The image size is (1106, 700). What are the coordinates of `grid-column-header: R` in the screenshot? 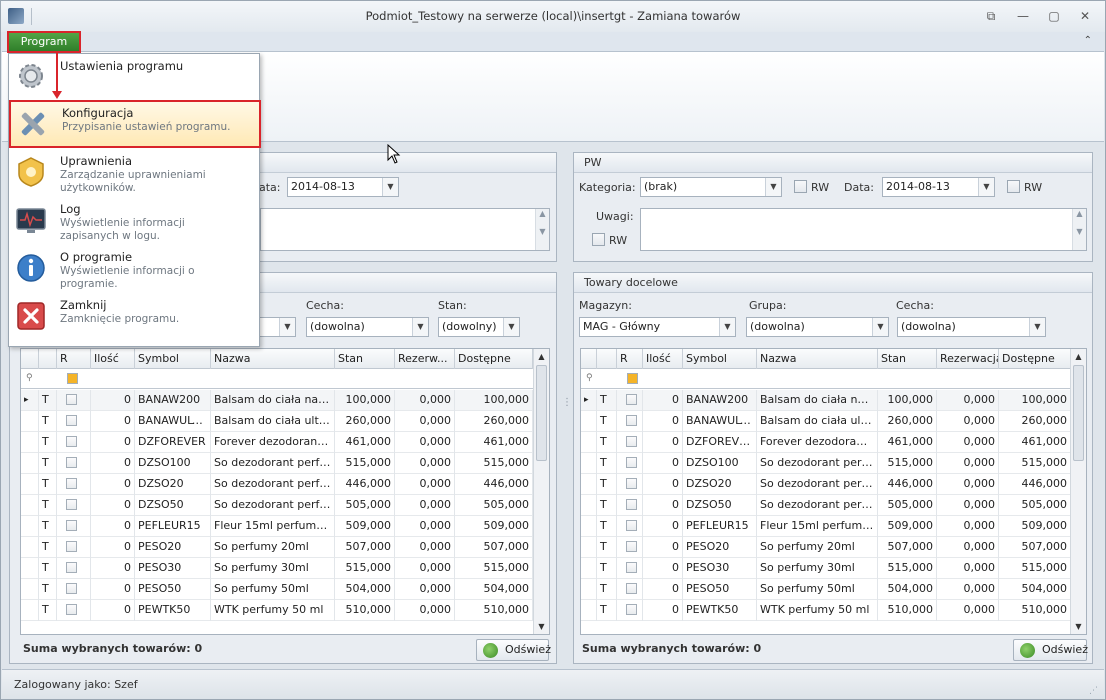 It's located at (630, 359).